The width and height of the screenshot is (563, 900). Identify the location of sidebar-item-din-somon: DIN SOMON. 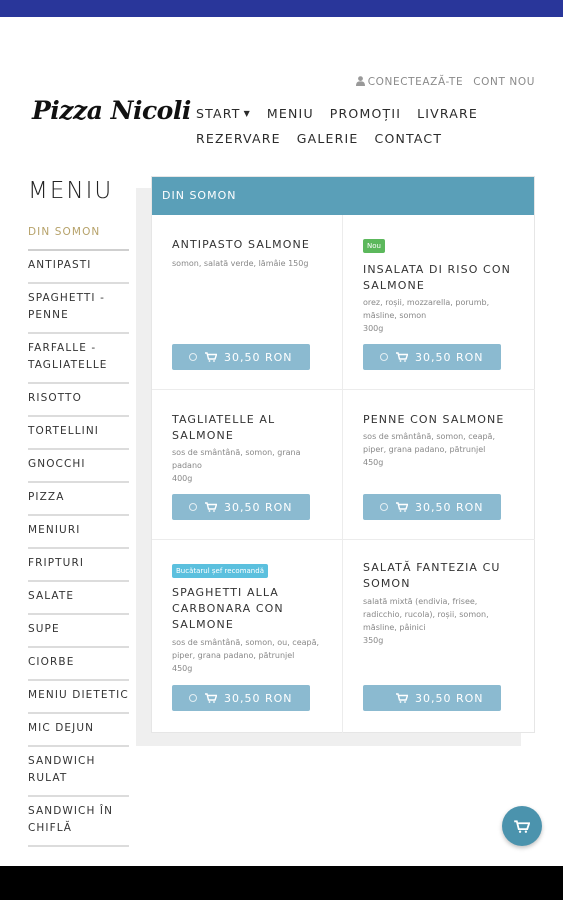
(78, 234).